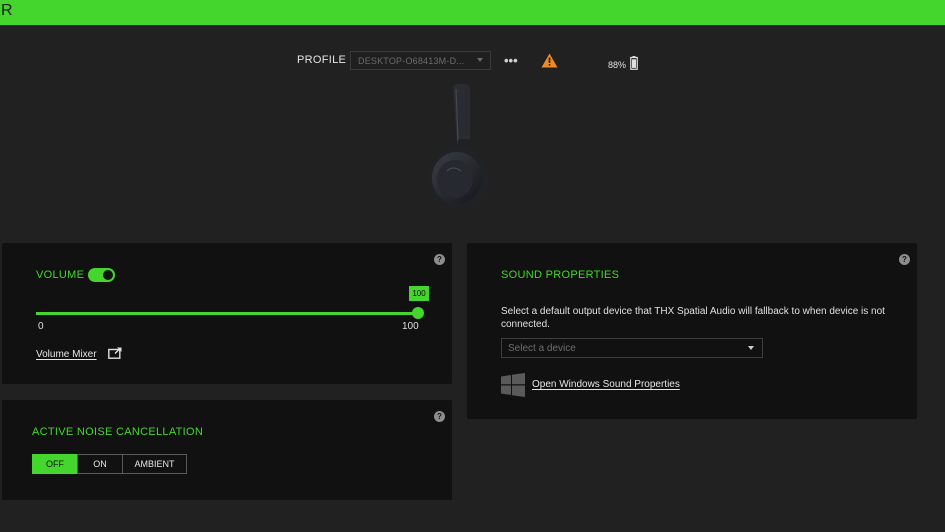  What do you see at coordinates (634, 63) in the screenshot?
I see `battery-icon` at bounding box center [634, 63].